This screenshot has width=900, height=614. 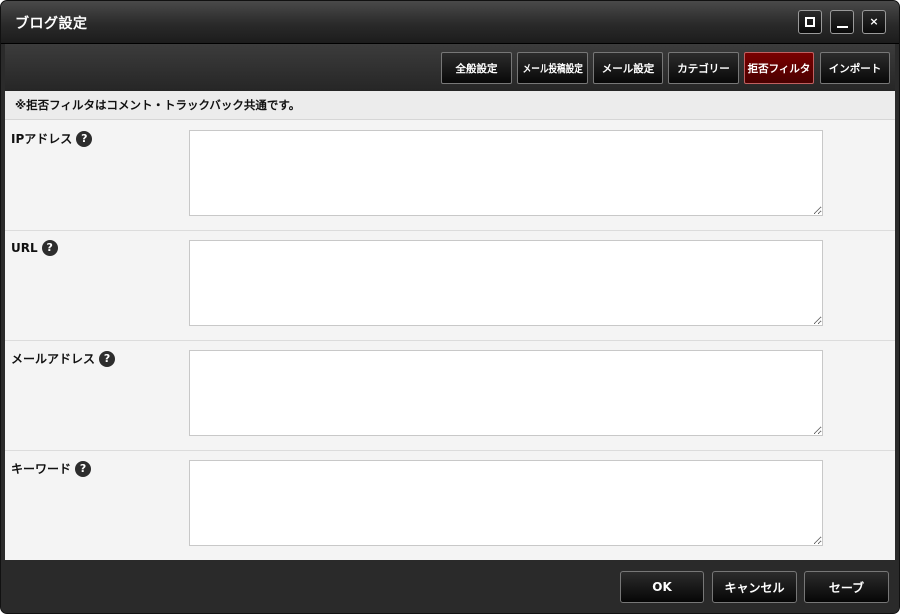 I want to click on field-label: キーワード, so click(x=41, y=469).